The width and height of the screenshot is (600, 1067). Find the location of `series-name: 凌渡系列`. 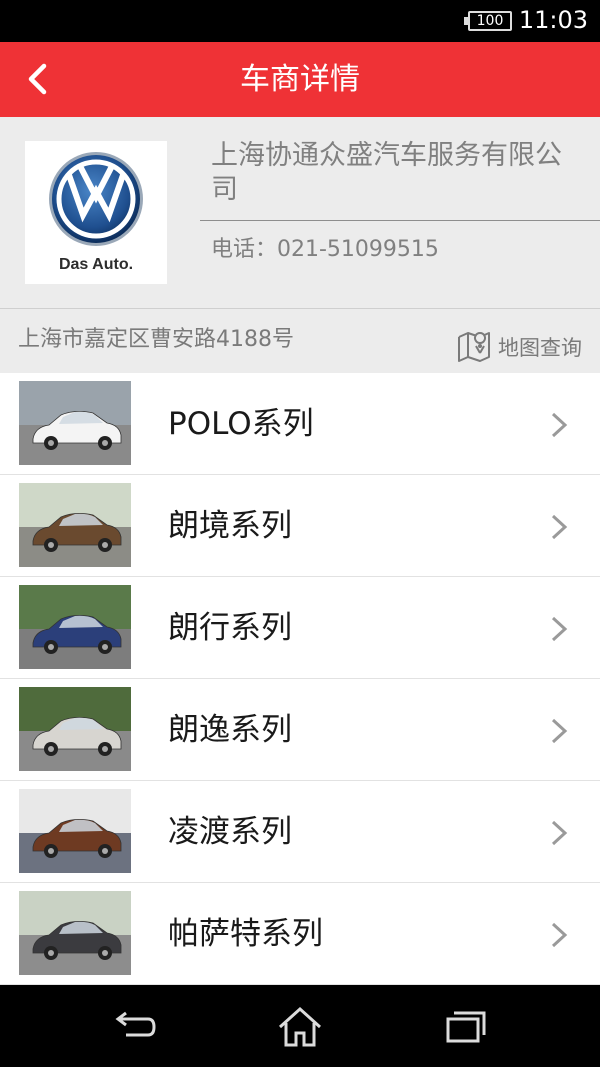

series-name: 凌渡系列 is located at coordinates (230, 832).